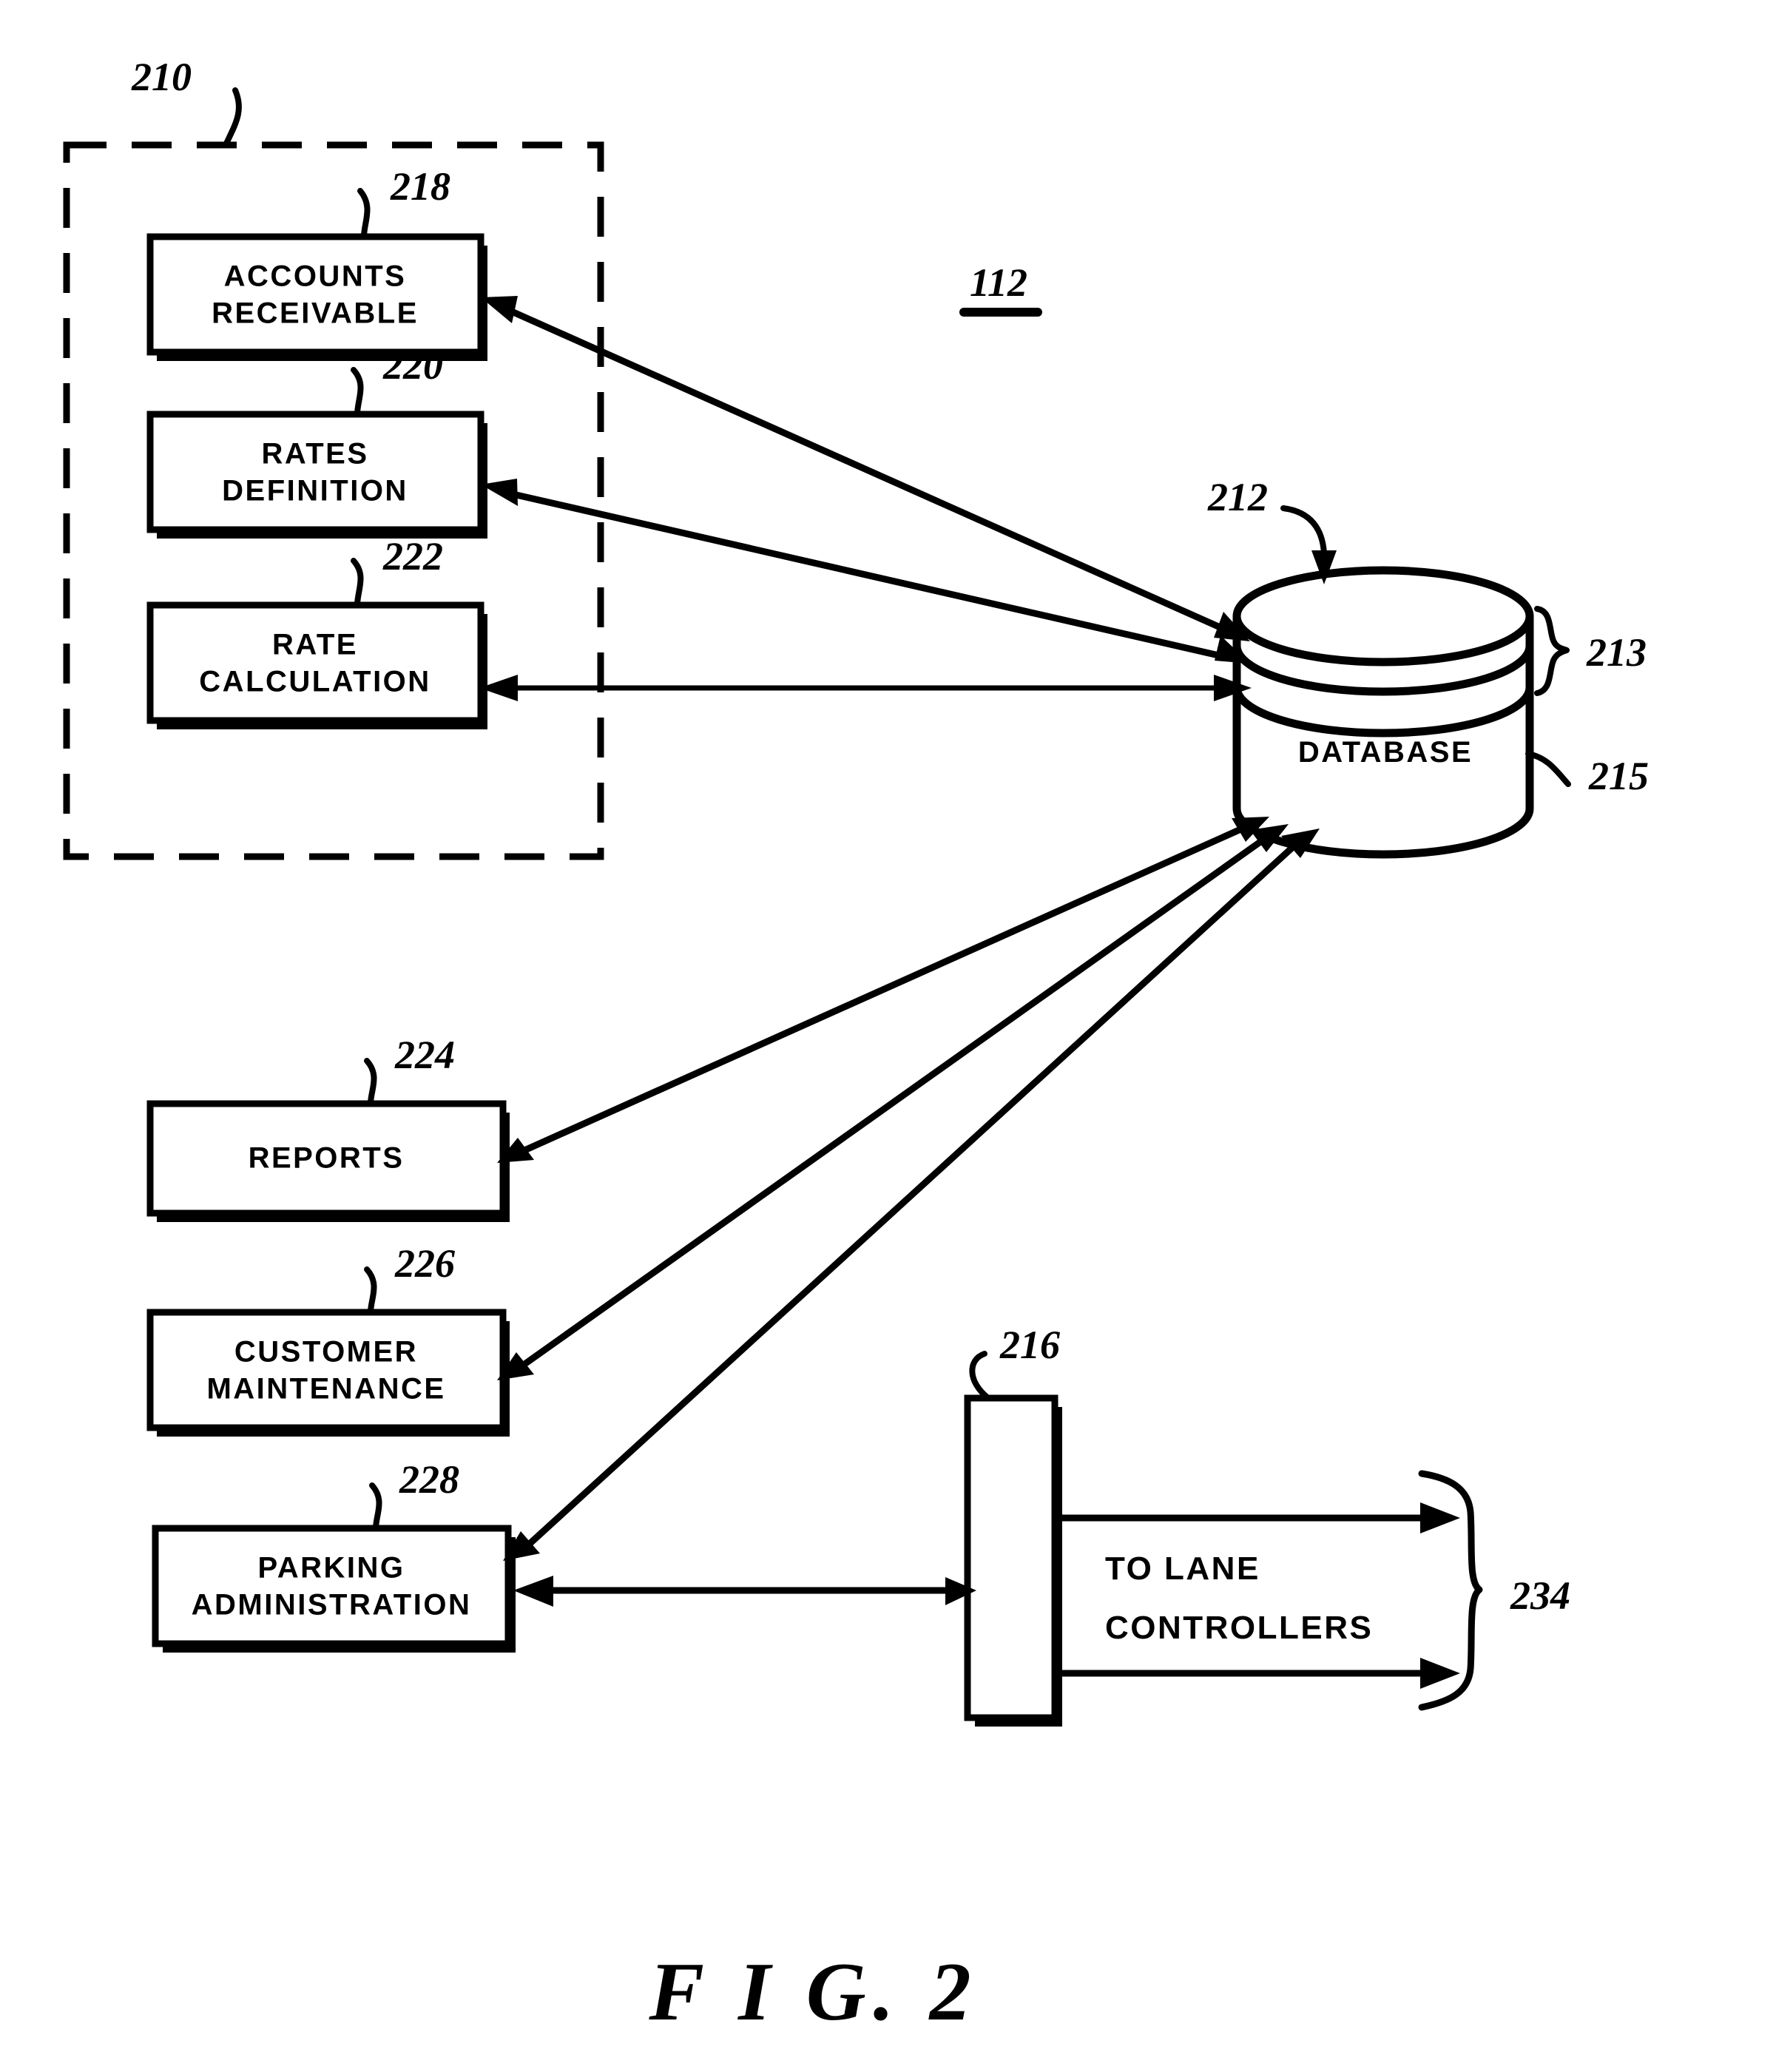  Describe the element at coordinates (1385, 752) in the screenshot. I see `database-label: DATABASE` at that location.